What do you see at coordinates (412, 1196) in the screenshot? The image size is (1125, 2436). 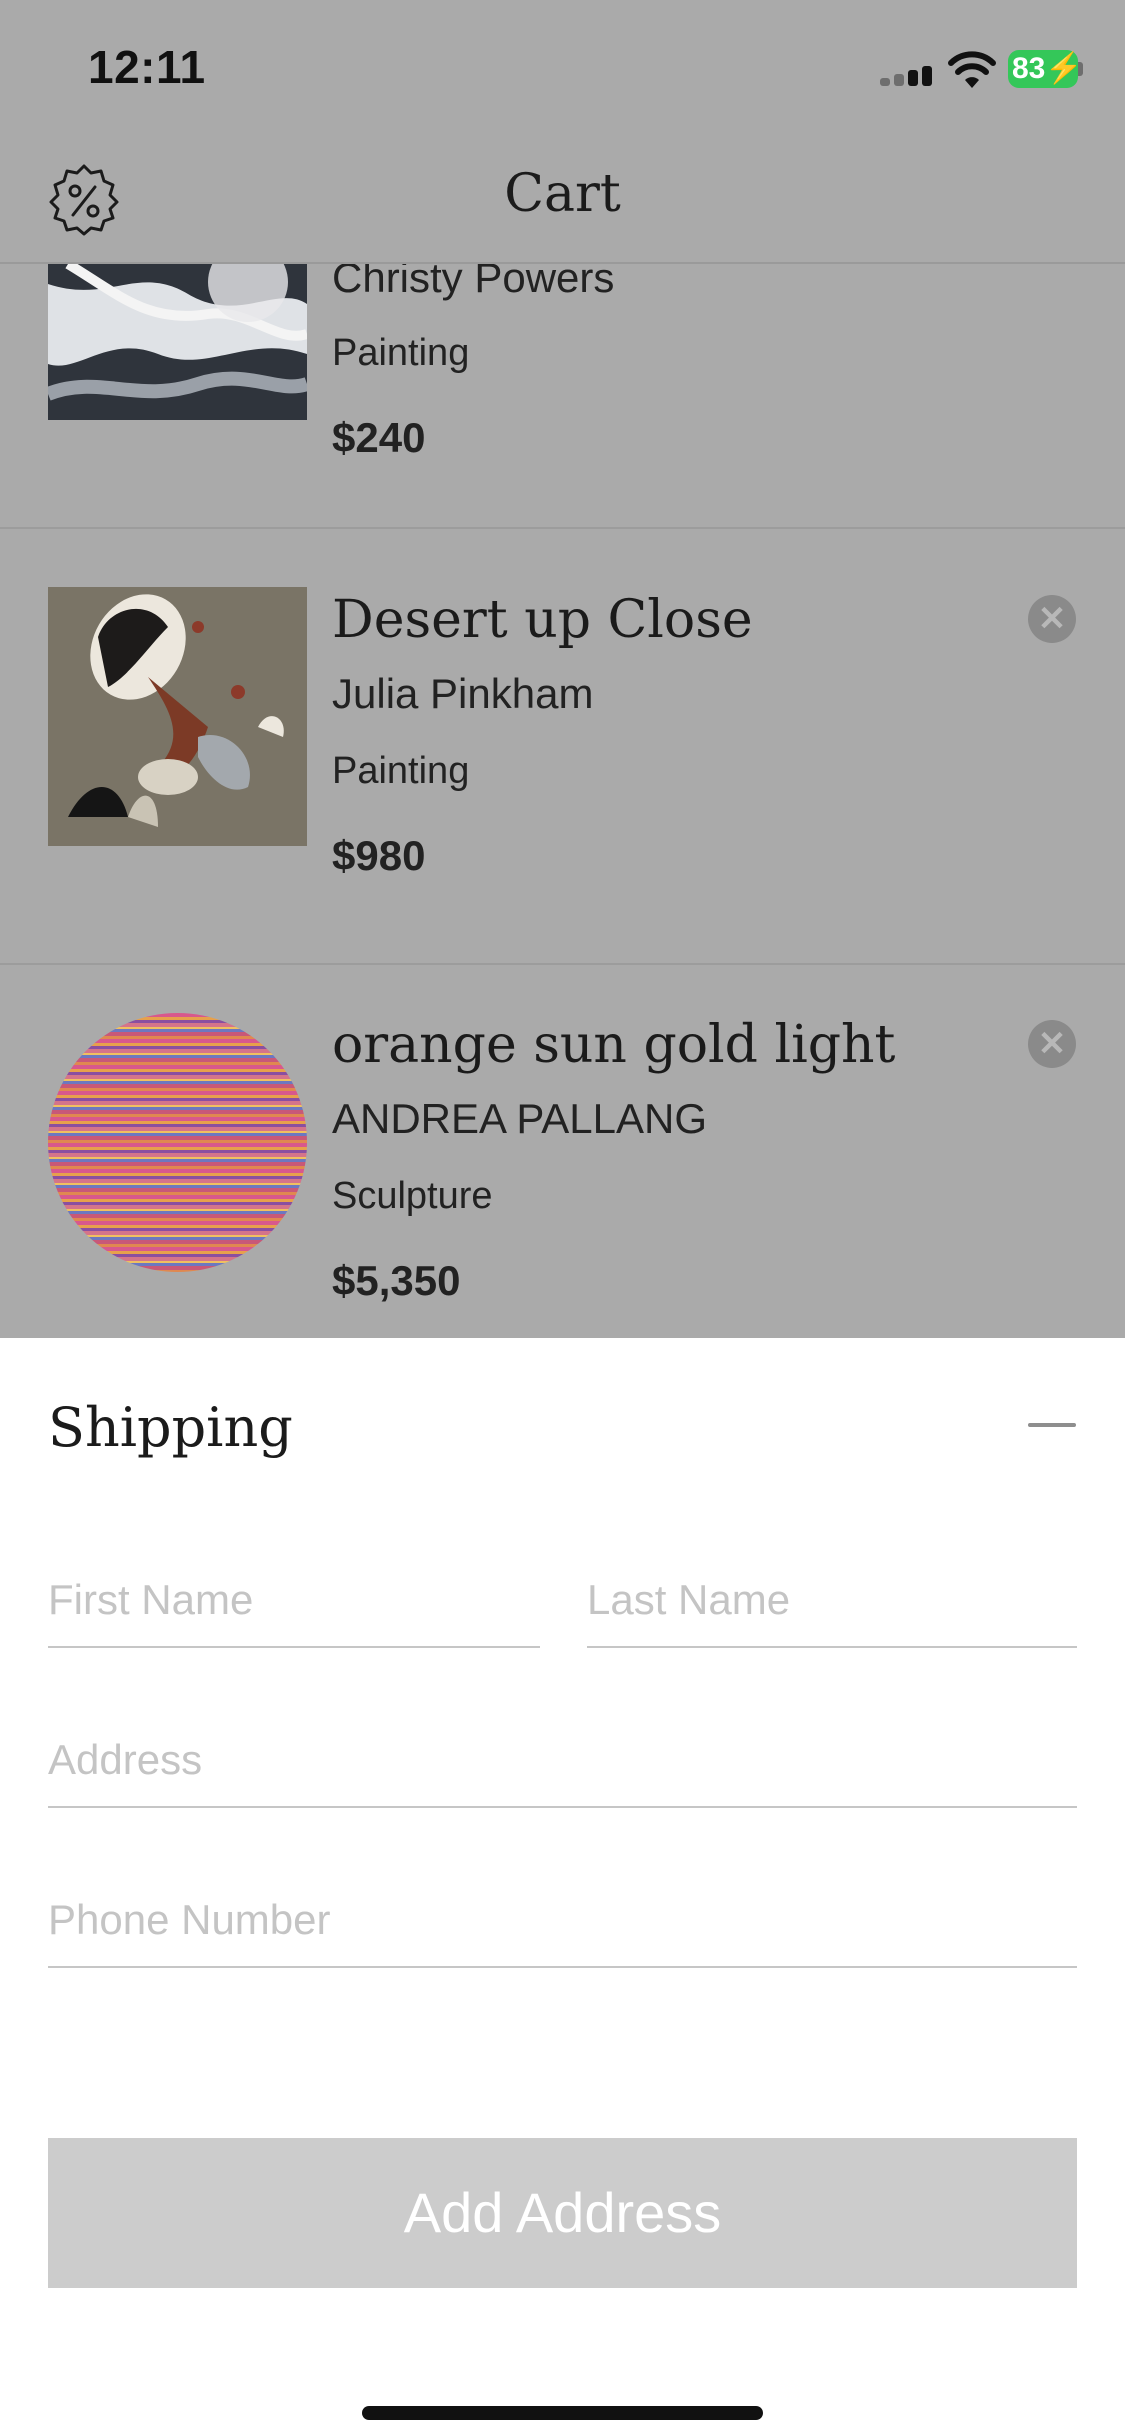 I see `artwork-category: Sculpture` at bounding box center [412, 1196].